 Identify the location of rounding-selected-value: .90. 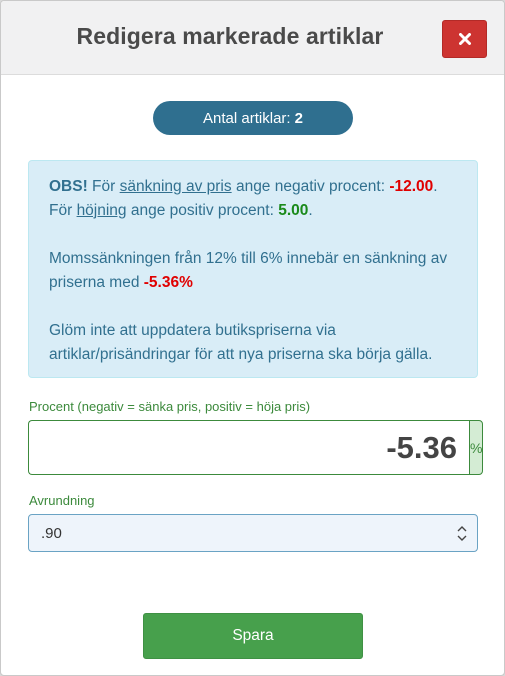
(51, 533).